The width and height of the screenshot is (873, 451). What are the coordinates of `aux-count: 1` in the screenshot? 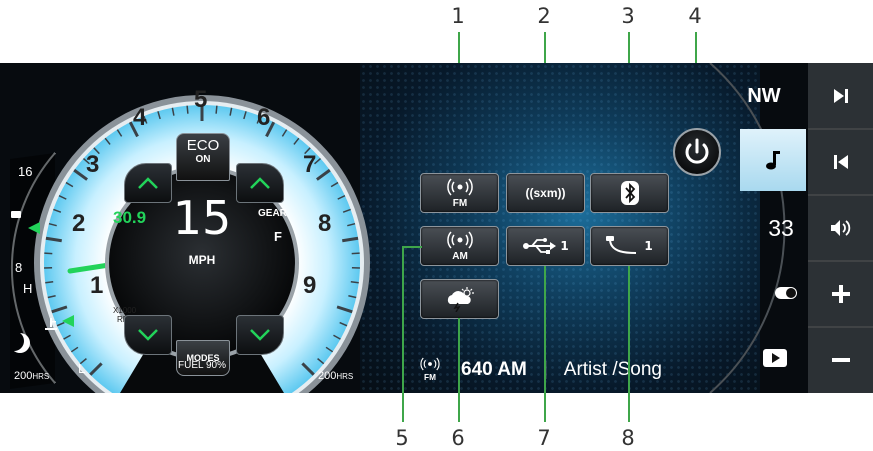 It's located at (648, 246).